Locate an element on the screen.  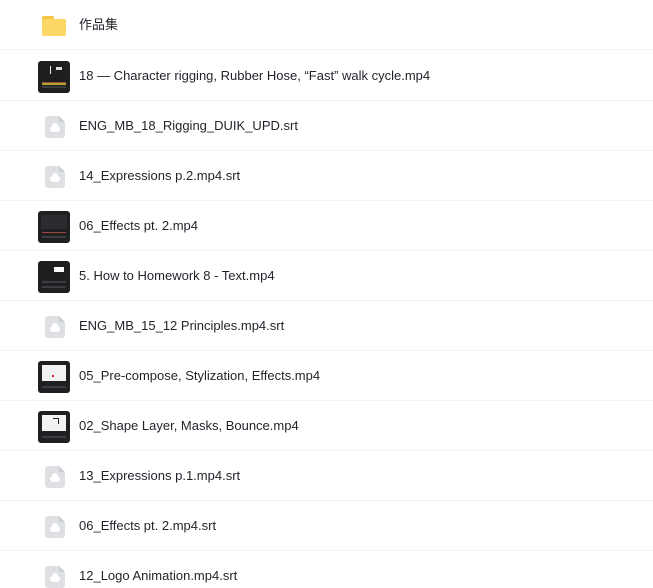
file-name: 13_Expressions p.1.mp4.srt is located at coordinates (160, 475).